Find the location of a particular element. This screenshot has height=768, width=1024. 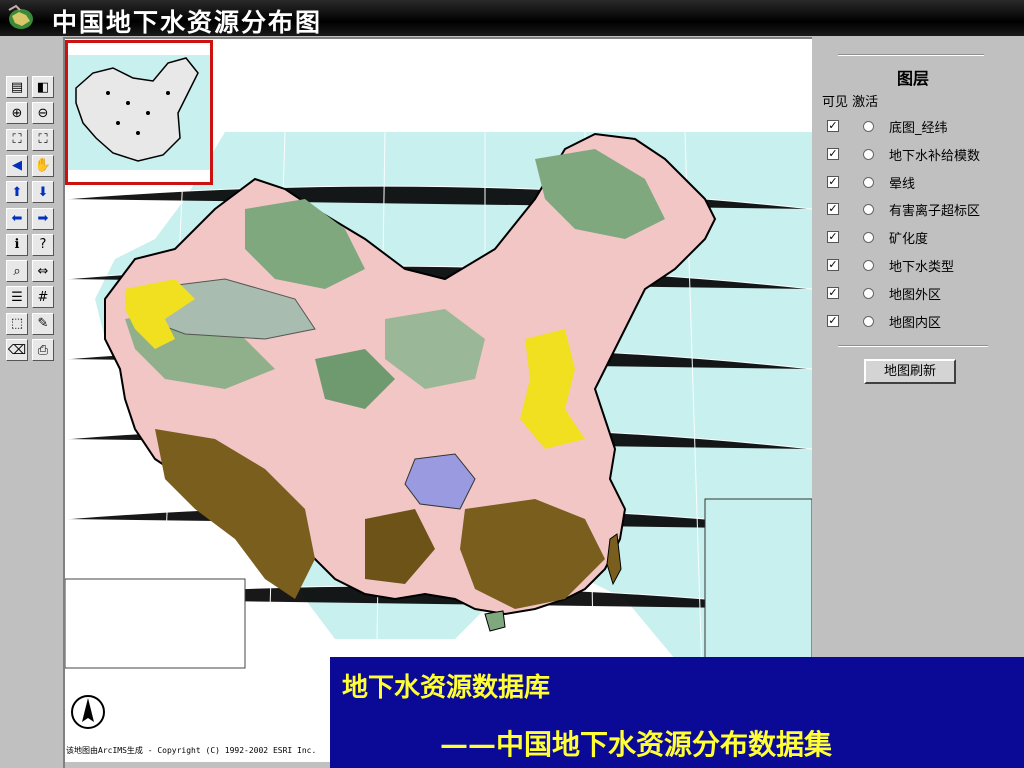

caption-title: 地下水资源数据库 is located at coordinates (446, 688).